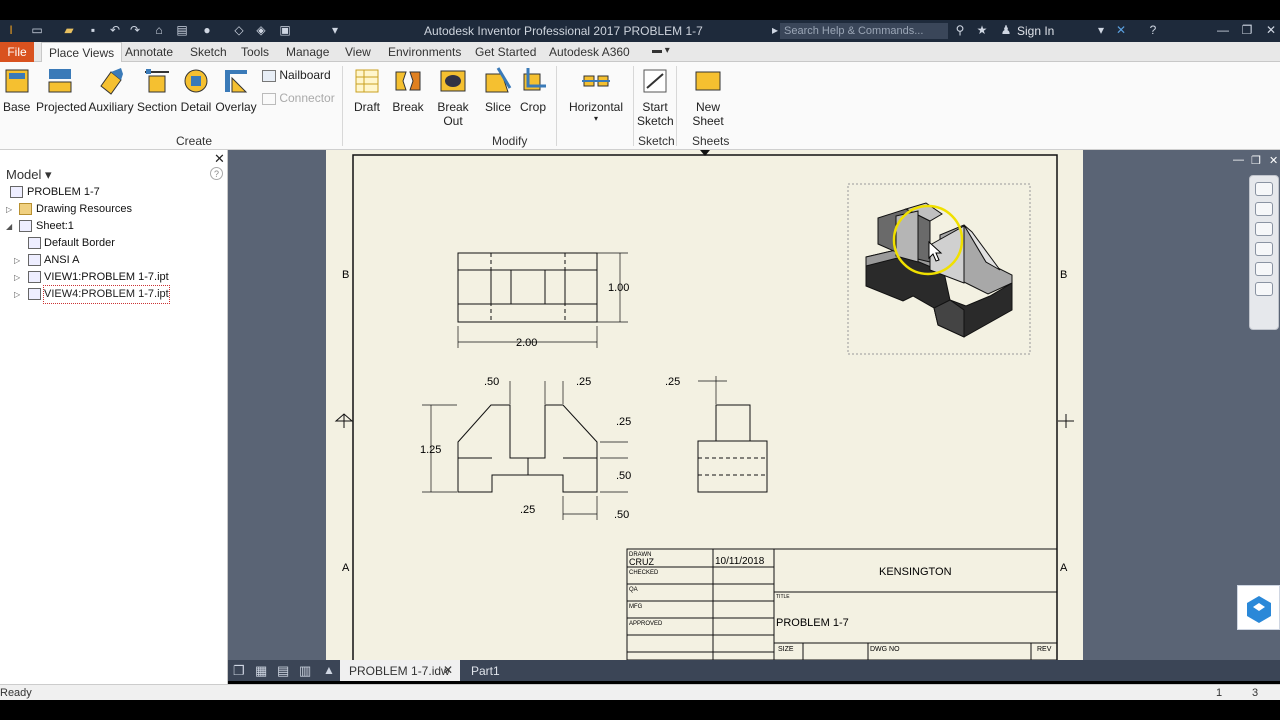  I want to click on front-view, so click(525, 450).